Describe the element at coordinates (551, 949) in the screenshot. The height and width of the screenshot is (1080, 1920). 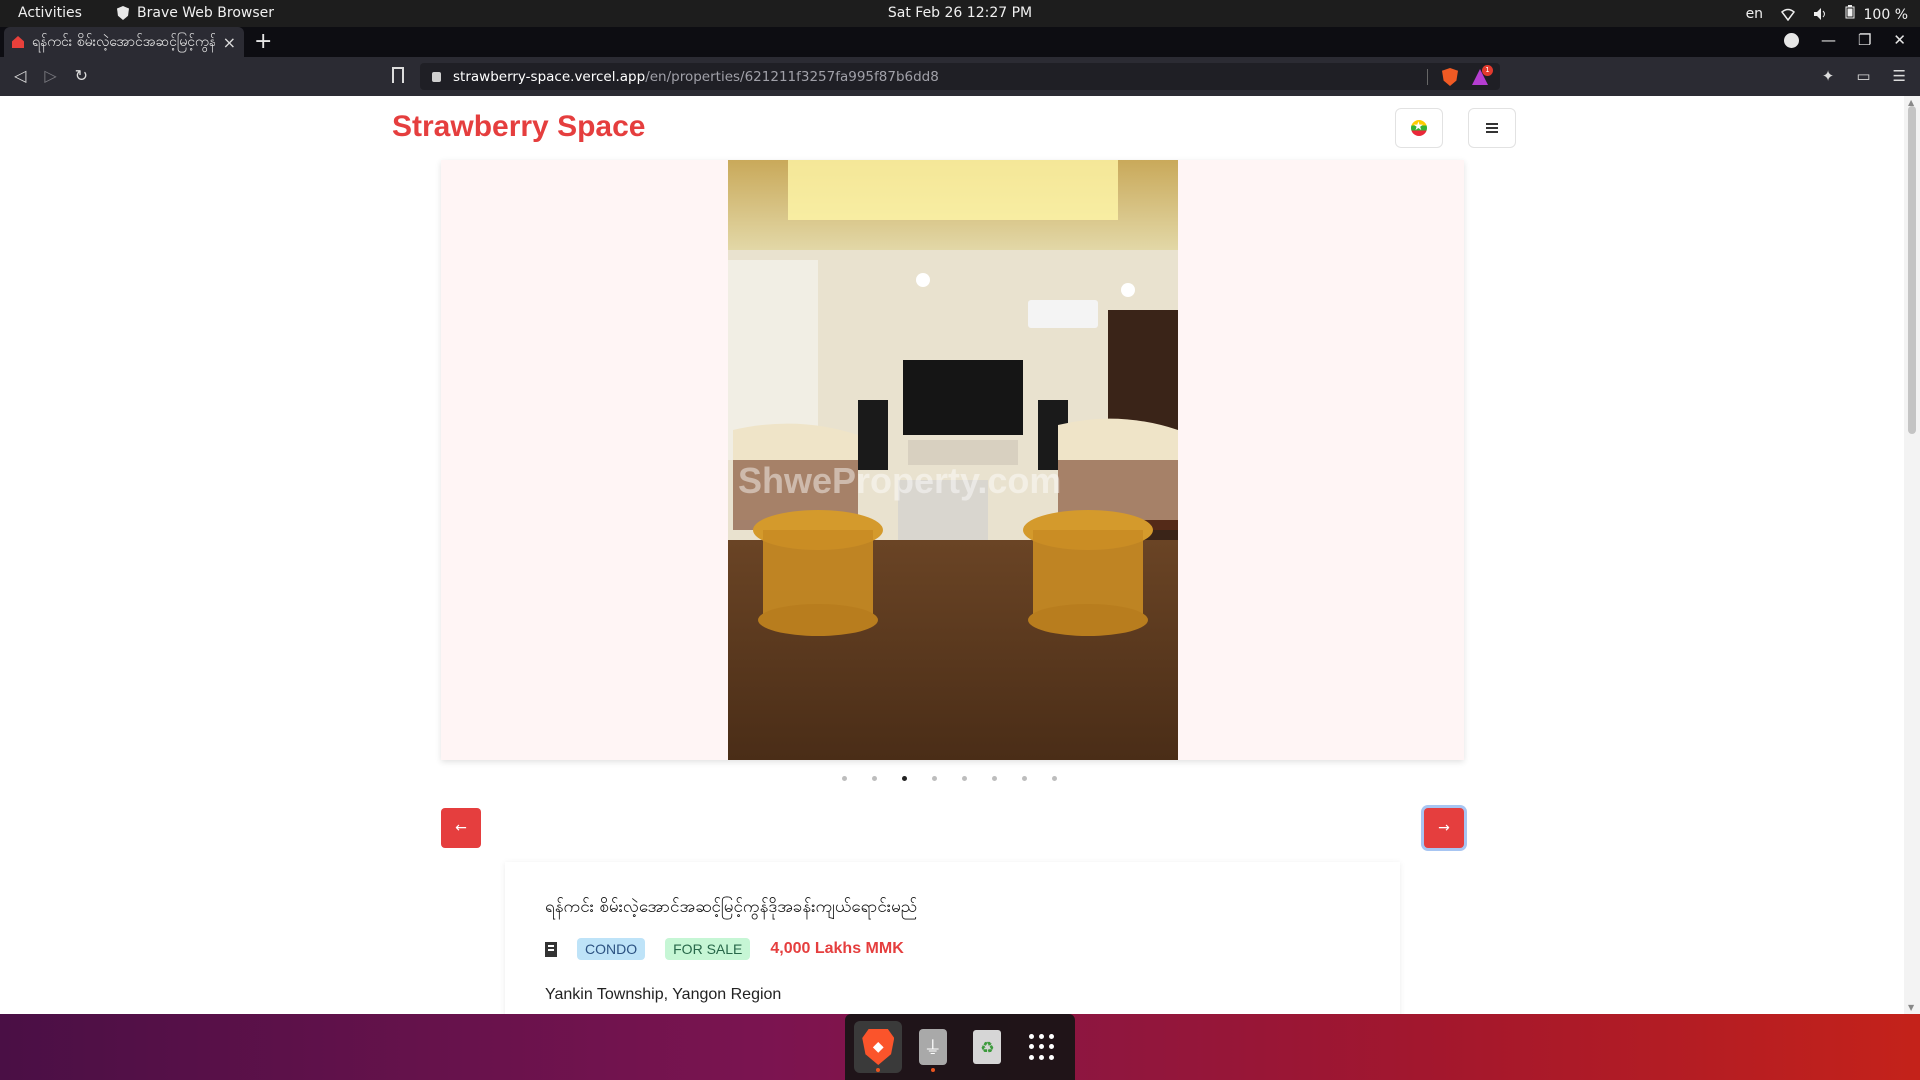
I see `building-icon` at that location.